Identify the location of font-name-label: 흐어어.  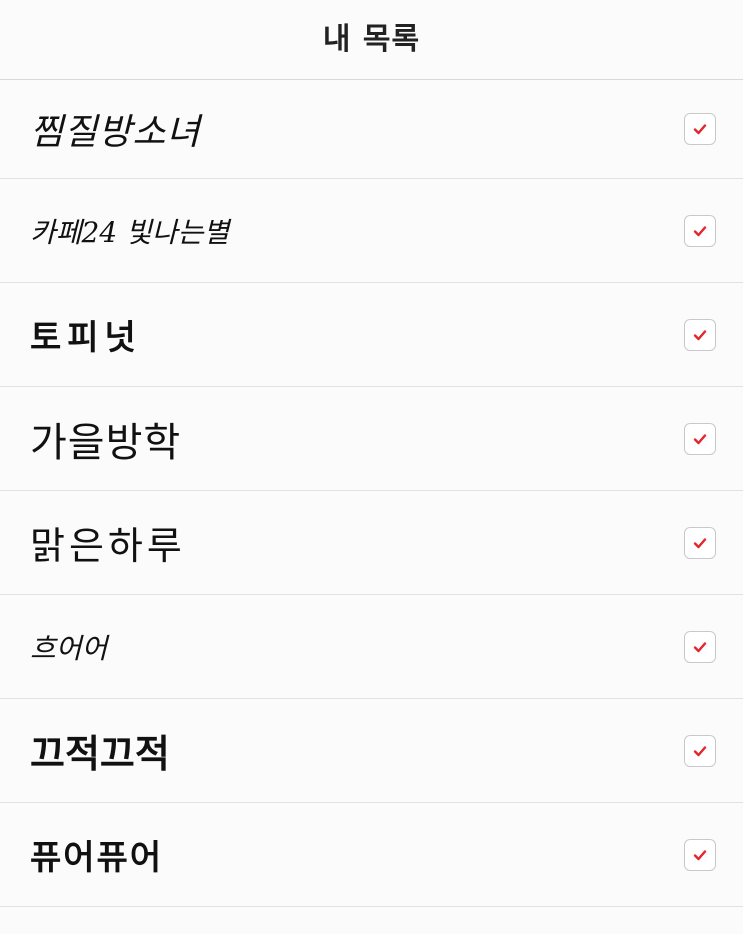
(69, 648).